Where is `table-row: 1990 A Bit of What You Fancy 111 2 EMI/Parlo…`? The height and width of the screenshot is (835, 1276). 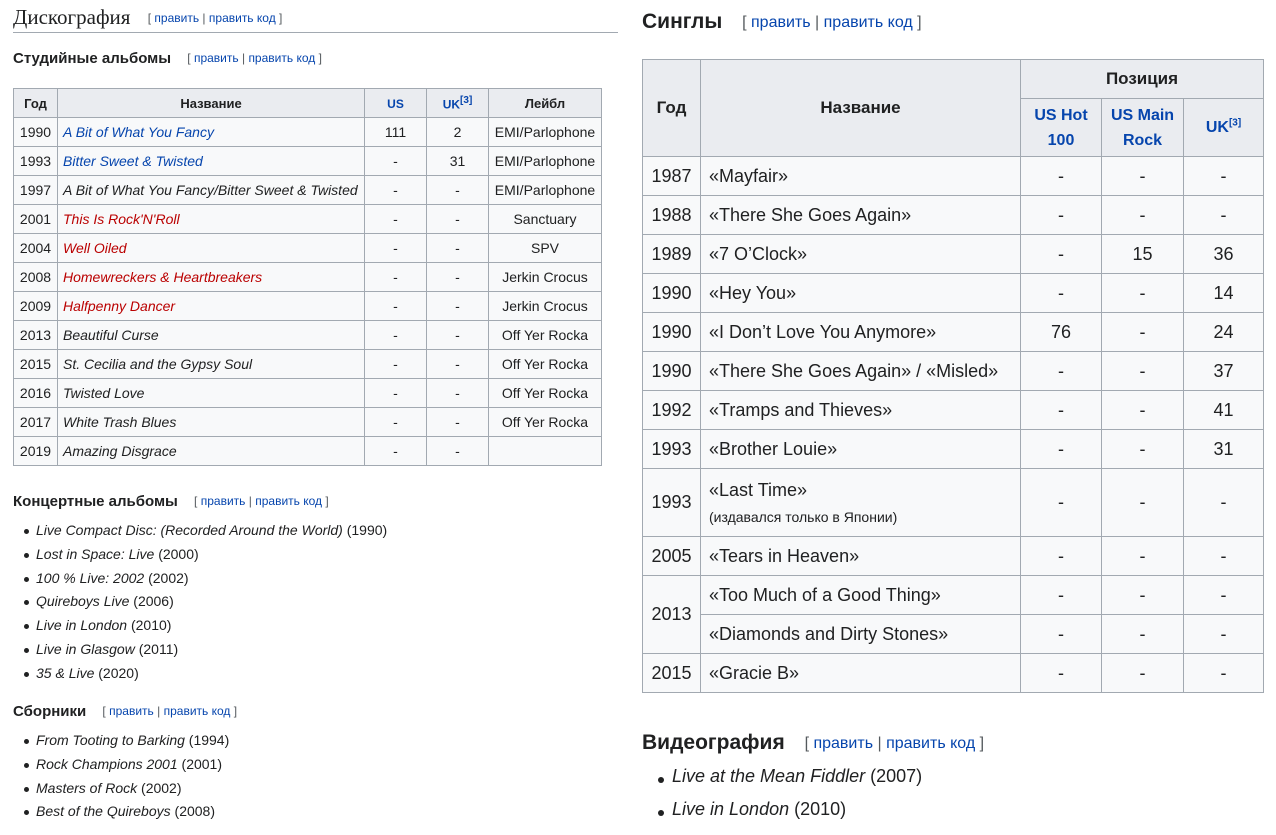
table-row: 1990 A Bit of What You Fancy 111 2 EMI/Parlo… is located at coordinates (307, 132).